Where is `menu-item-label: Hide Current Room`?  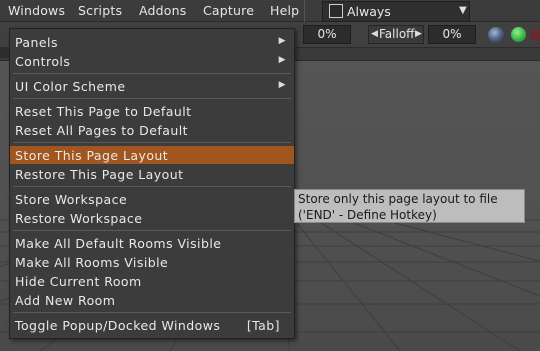
menu-item-label: Hide Current Room is located at coordinates (78, 281).